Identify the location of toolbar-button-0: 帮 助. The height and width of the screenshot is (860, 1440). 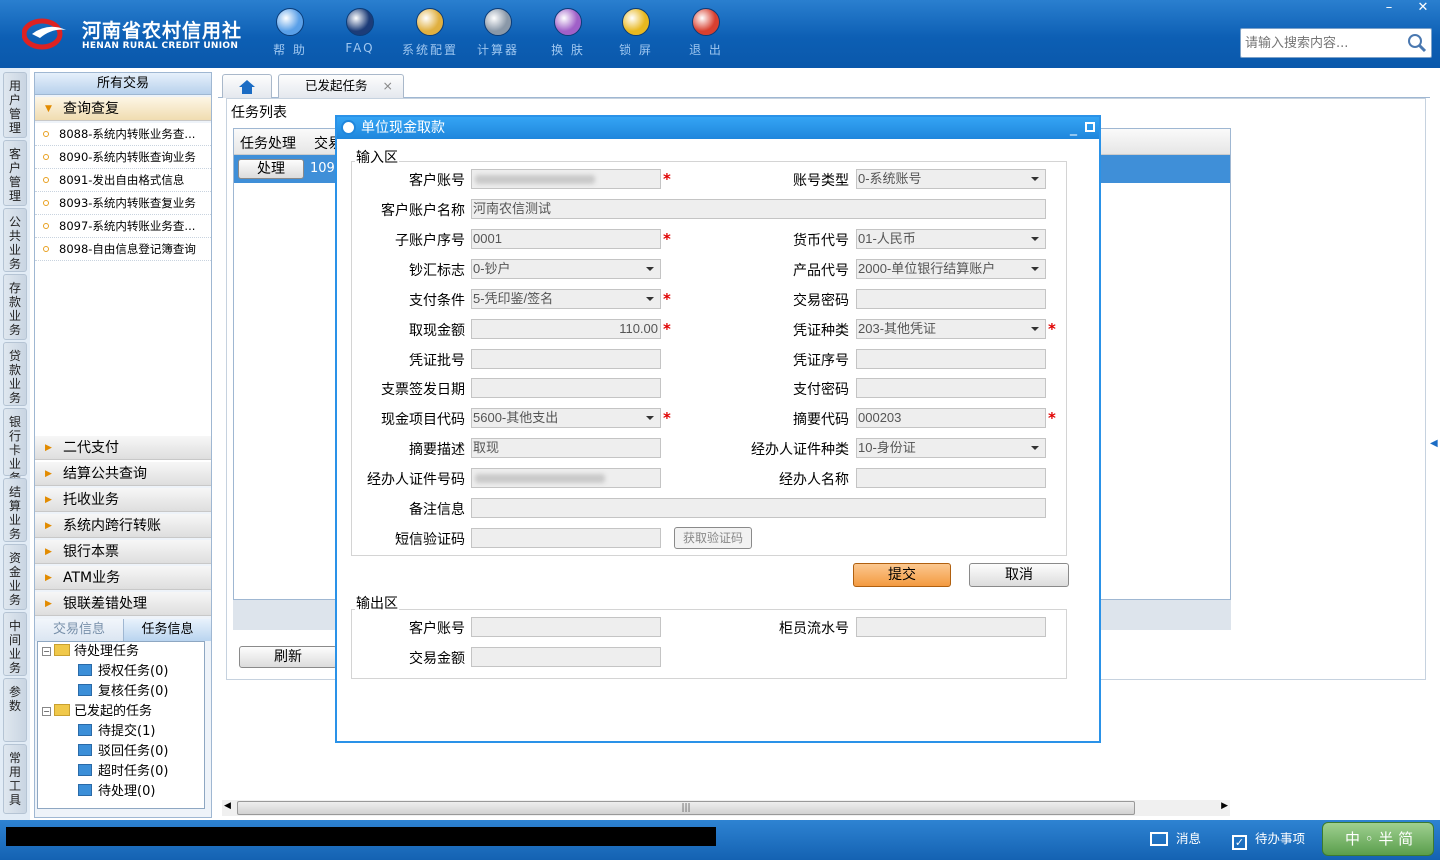
(290, 35).